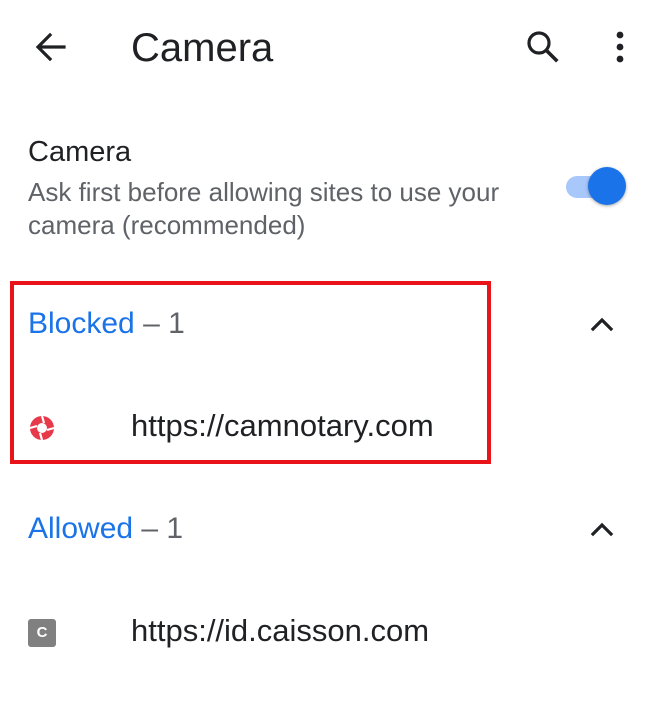 Image resolution: width=660 pixels, height=705 pixels. I want to click on page-title: Camera, so click(202, 48).